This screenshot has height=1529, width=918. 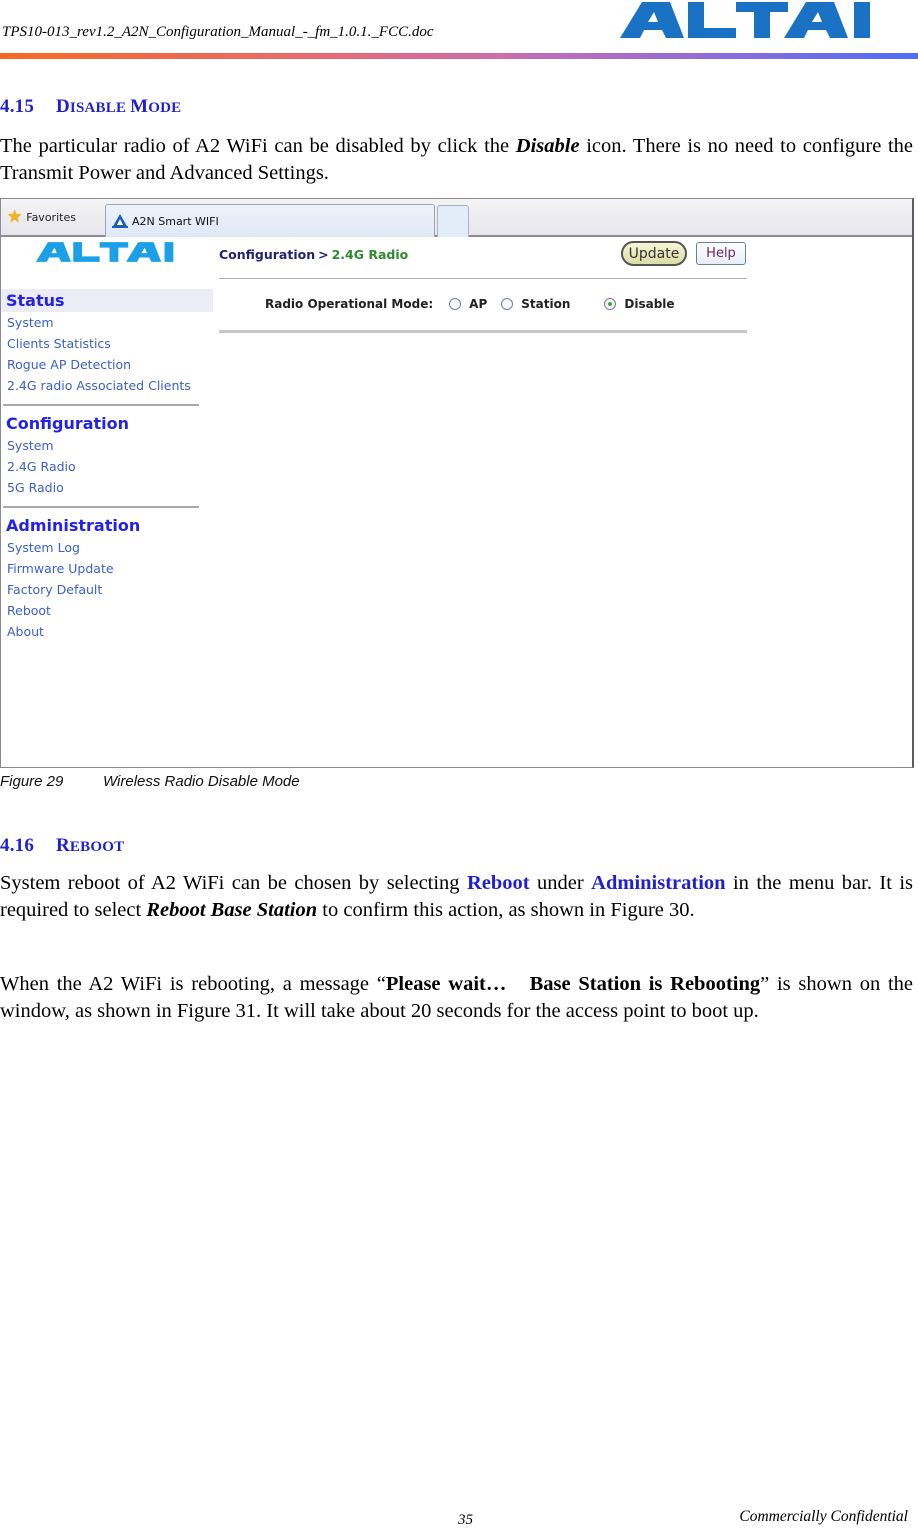 I want to click on browser-favorites-bar: ★ Favorites A2N Smart WIFI, so click(x=456, y=218).